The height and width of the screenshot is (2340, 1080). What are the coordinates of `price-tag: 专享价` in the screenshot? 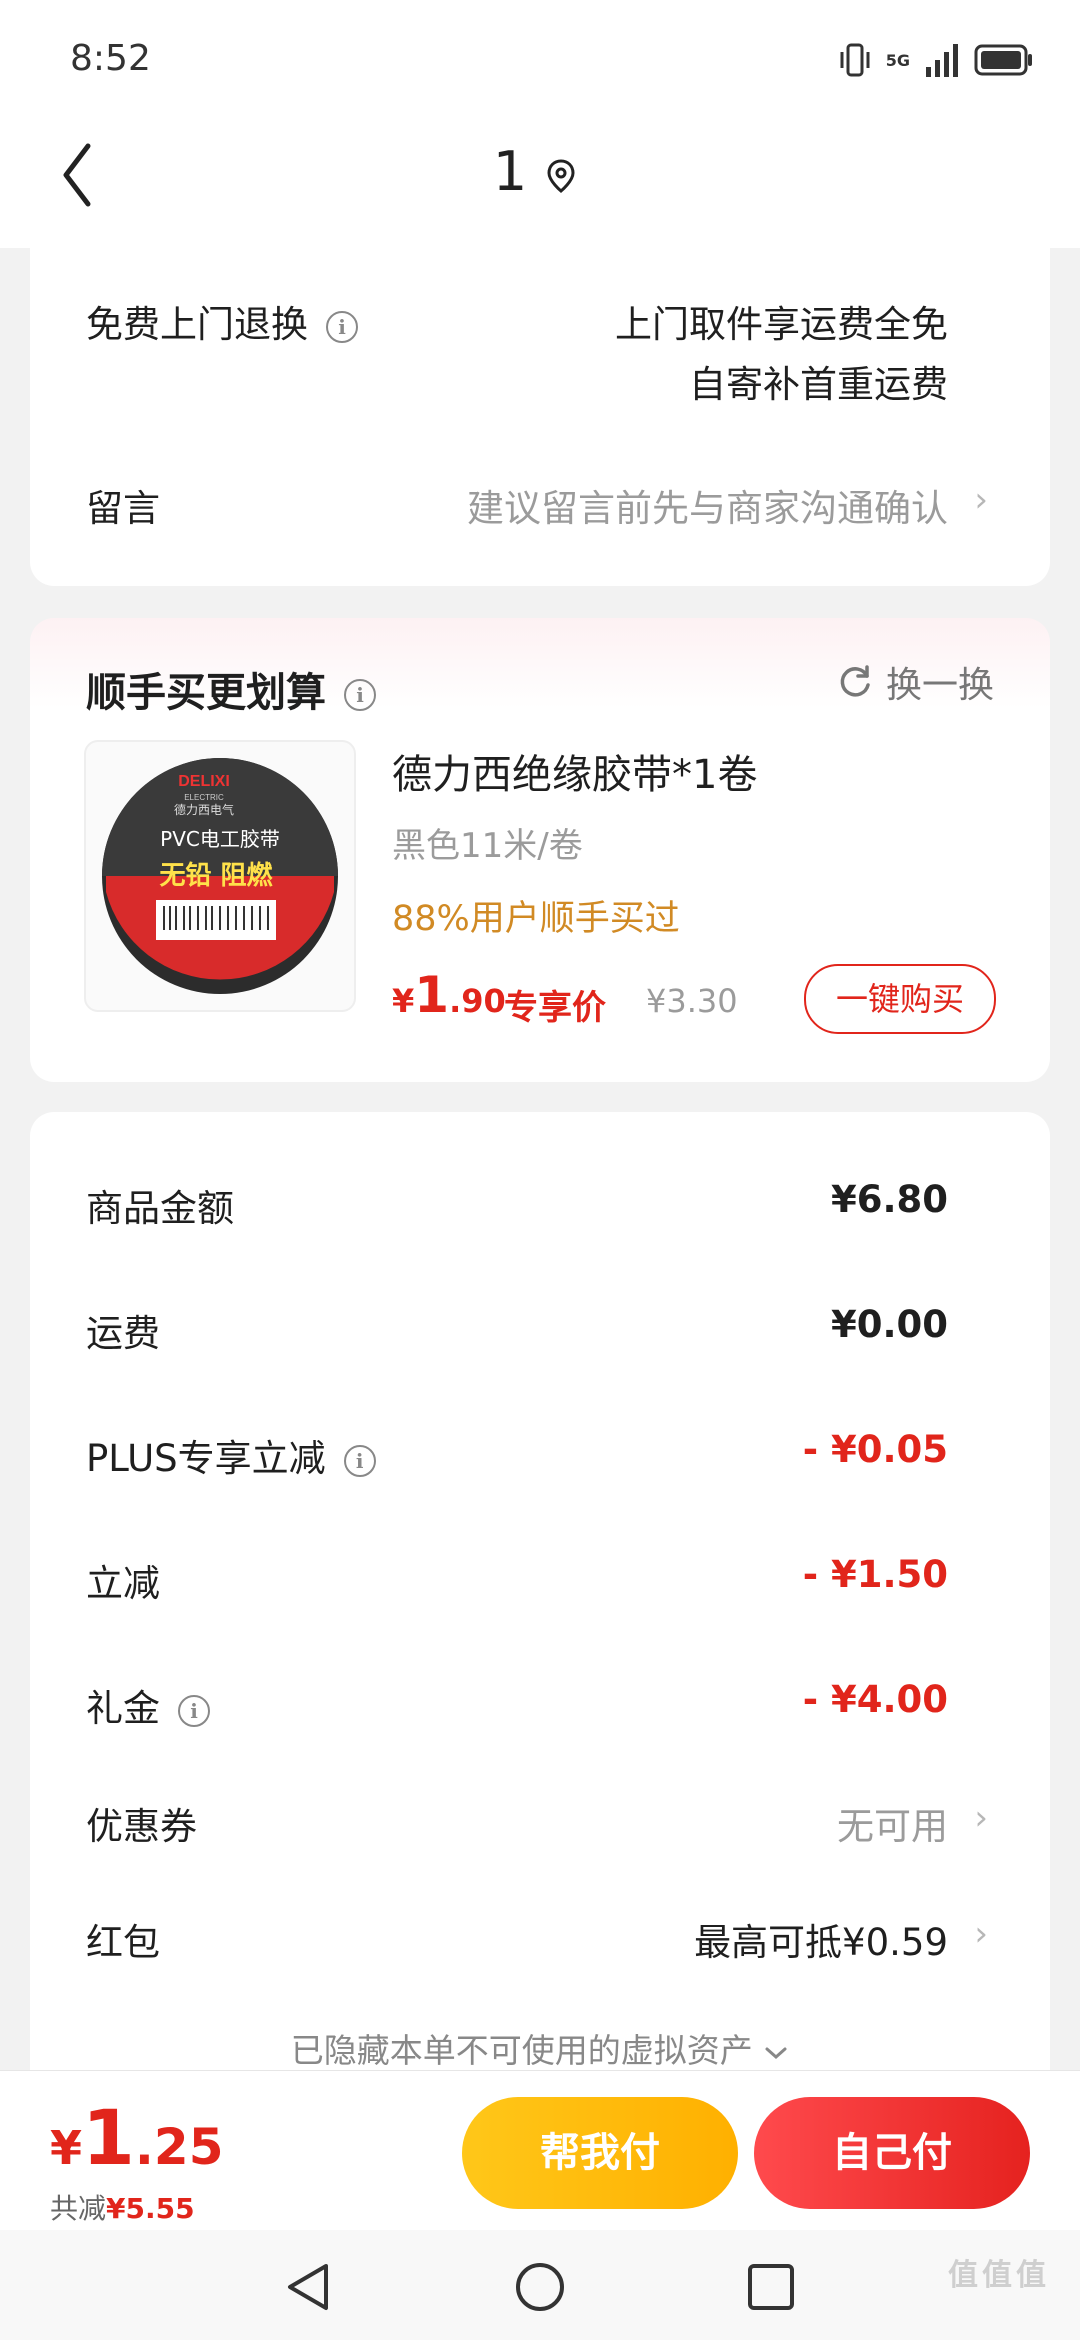 It's located at (555, 1008).